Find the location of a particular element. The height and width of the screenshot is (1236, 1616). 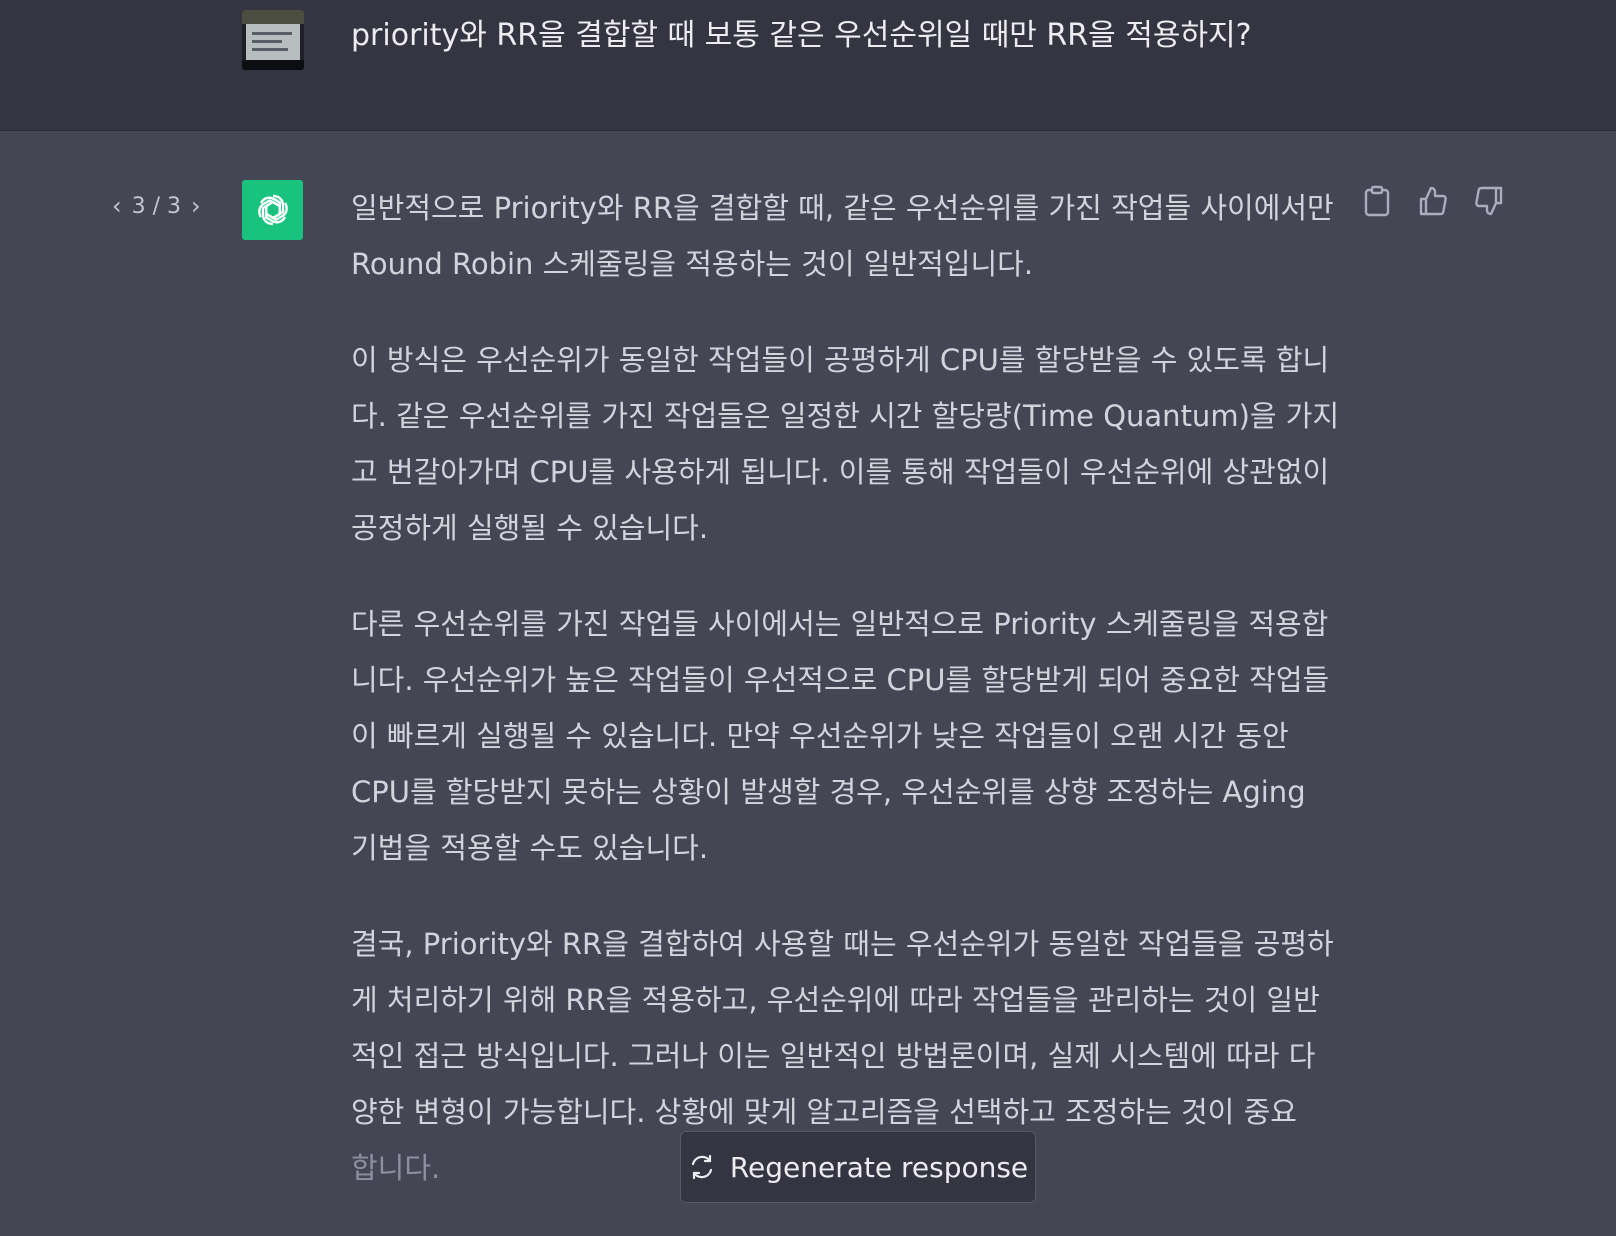

copy-button is located at coordinates (1377, 201).